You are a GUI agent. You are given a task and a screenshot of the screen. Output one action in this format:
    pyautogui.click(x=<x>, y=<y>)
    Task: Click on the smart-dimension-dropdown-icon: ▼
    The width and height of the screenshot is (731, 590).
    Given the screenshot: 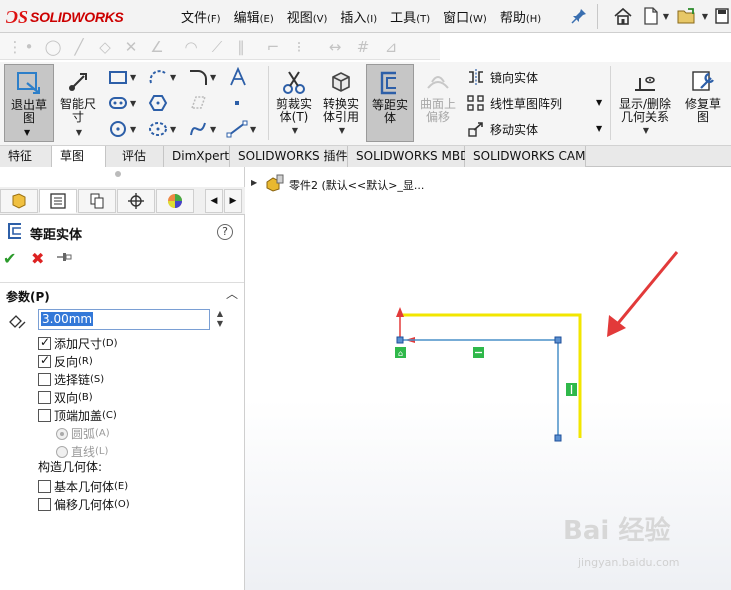 What is the action you would take?
    pyautogui.click(x=79, y=132)
    